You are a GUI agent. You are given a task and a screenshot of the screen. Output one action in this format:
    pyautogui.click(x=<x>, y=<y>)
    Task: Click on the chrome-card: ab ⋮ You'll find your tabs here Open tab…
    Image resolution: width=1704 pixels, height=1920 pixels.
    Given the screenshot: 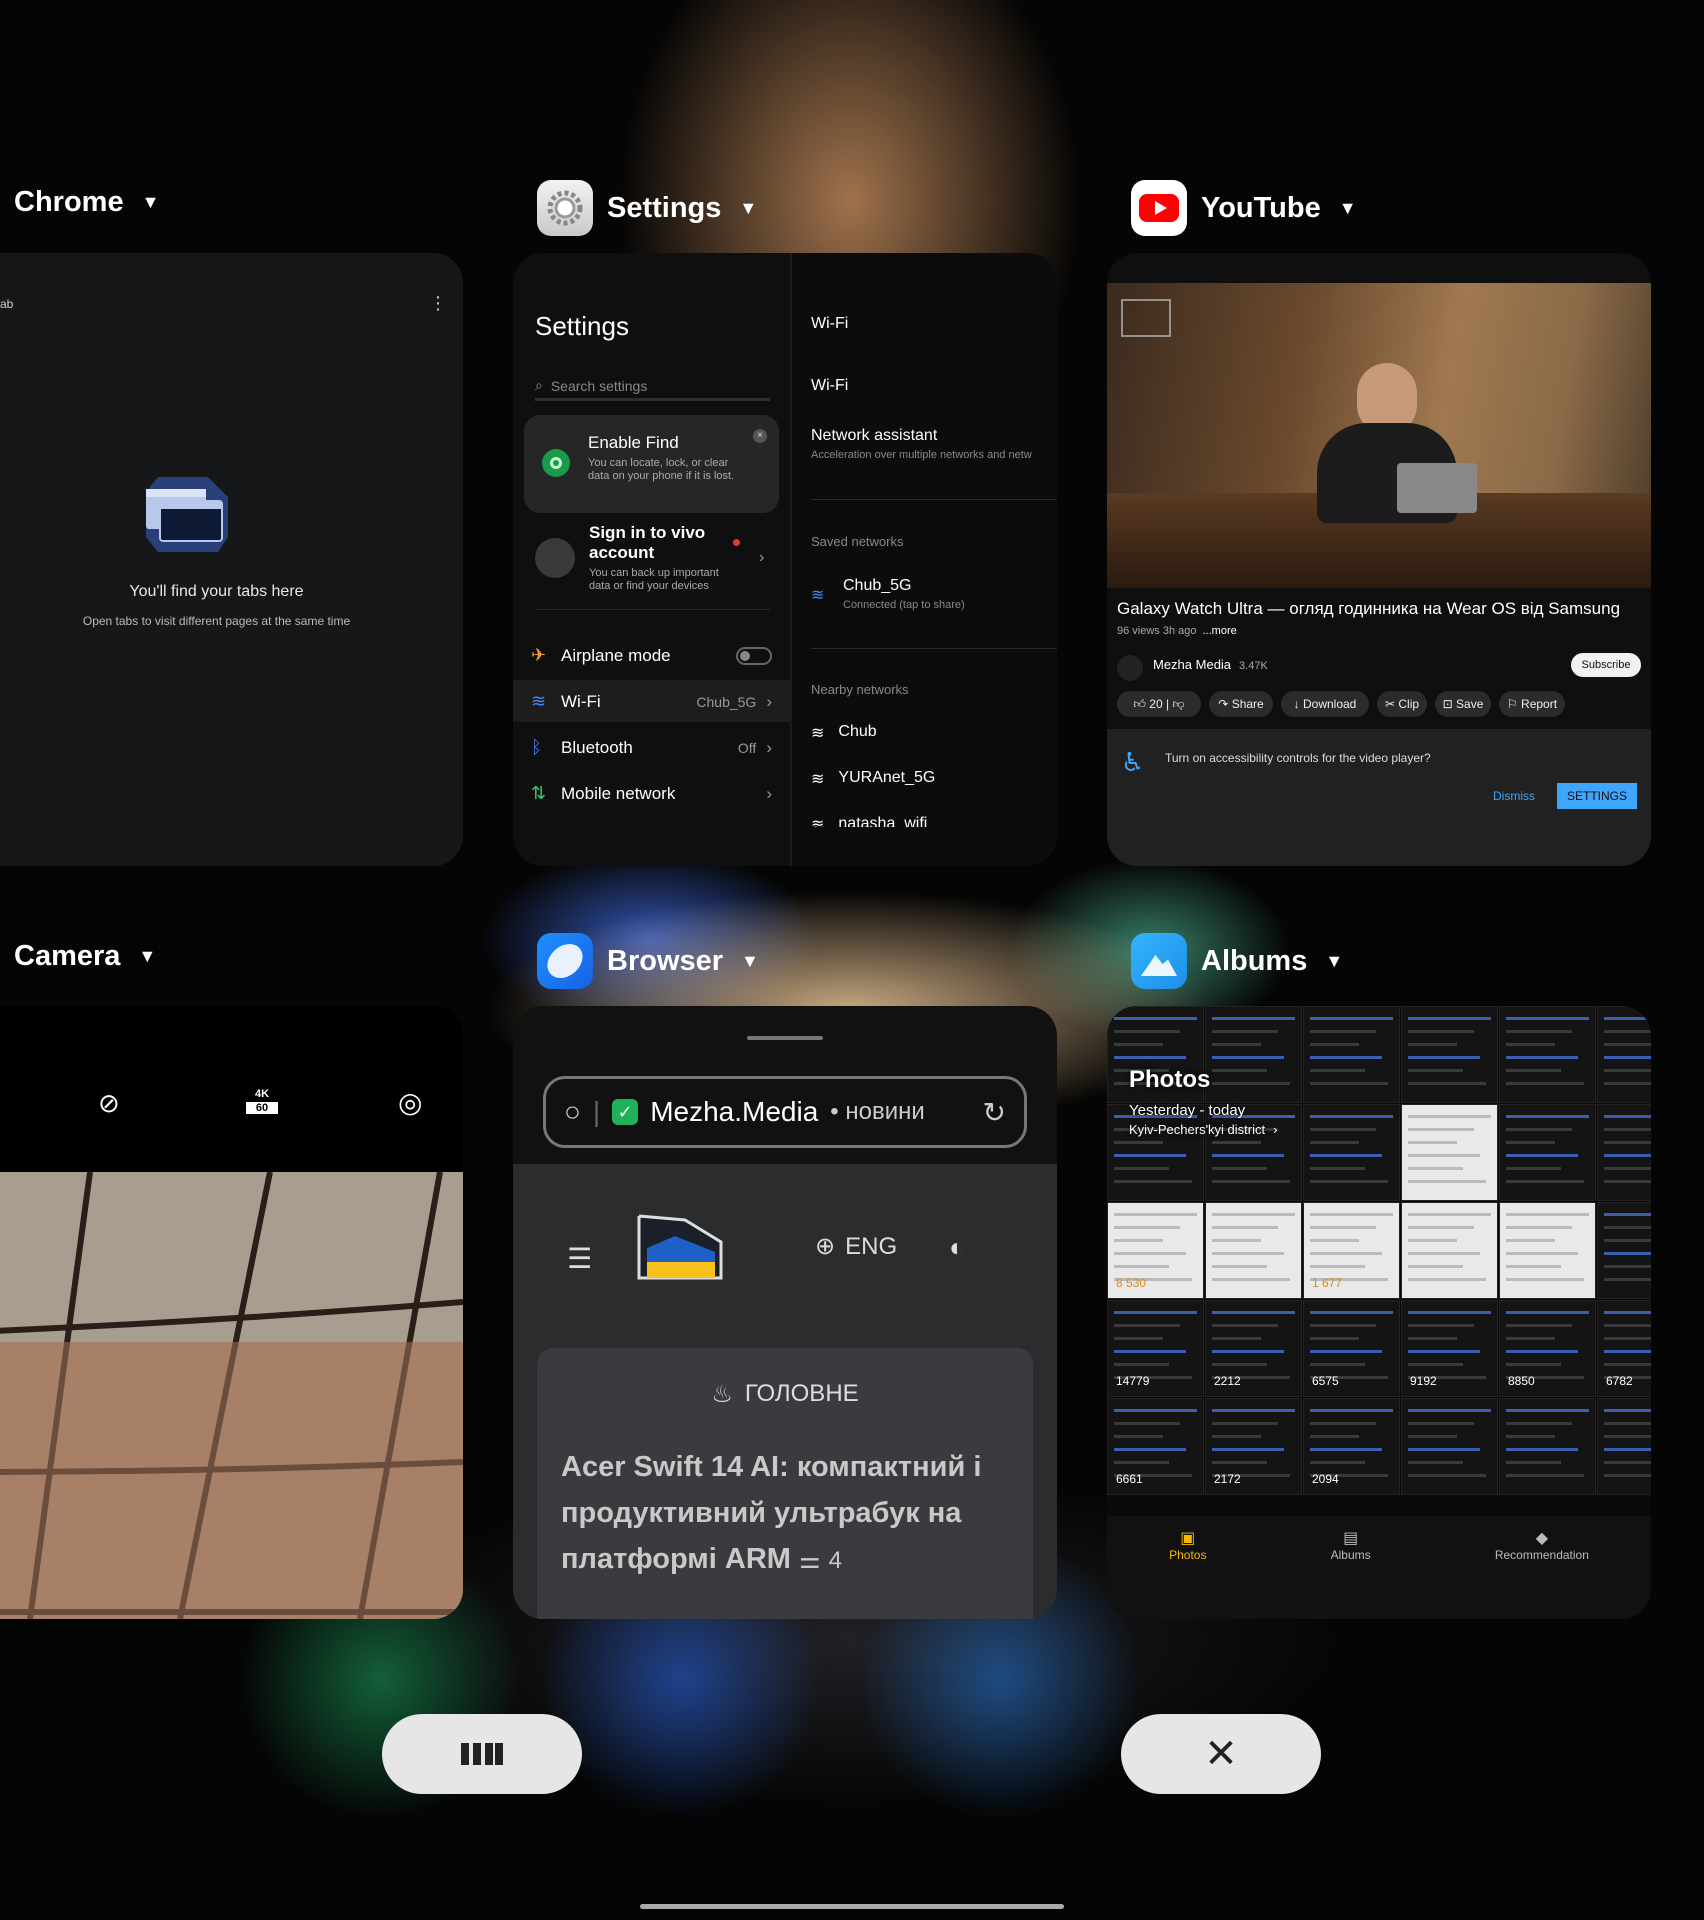 What is the action you would take?
    pyautogui.click(x=231, y=559)
    